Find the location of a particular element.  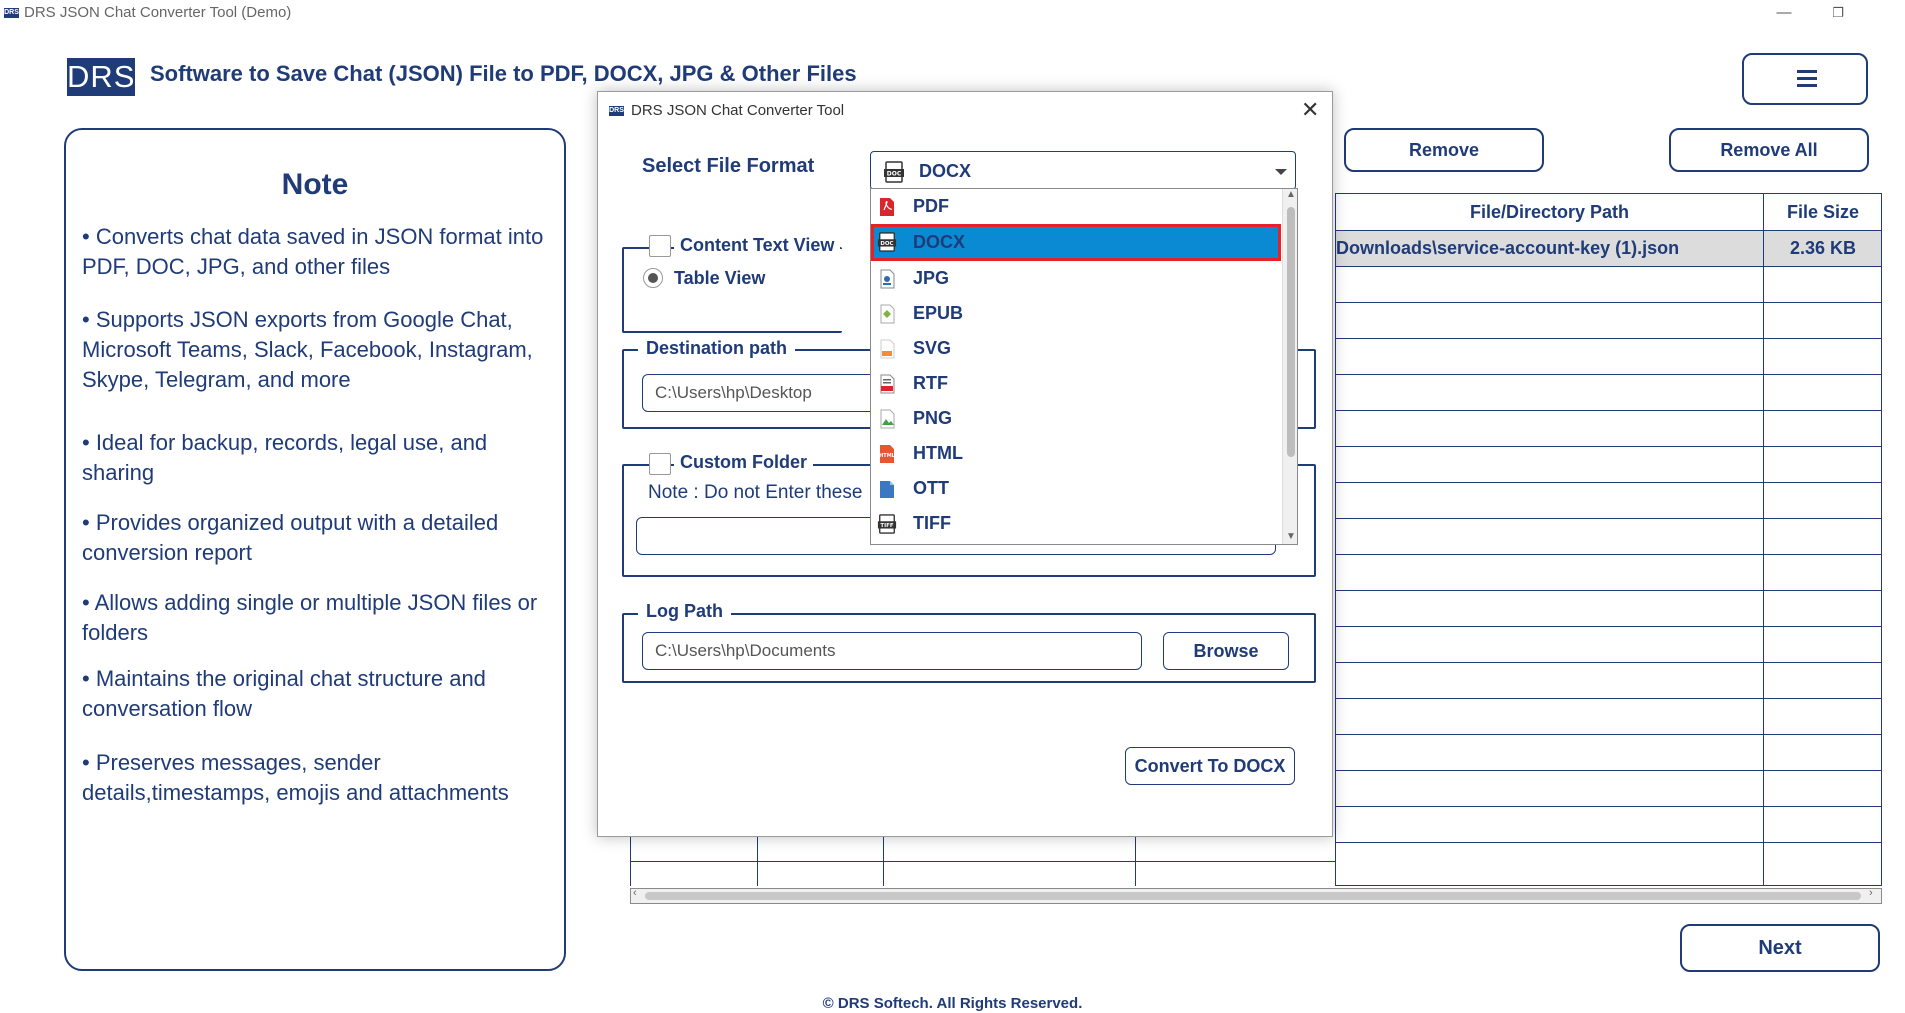

png-file-icon is located at coordinates (887, 421).